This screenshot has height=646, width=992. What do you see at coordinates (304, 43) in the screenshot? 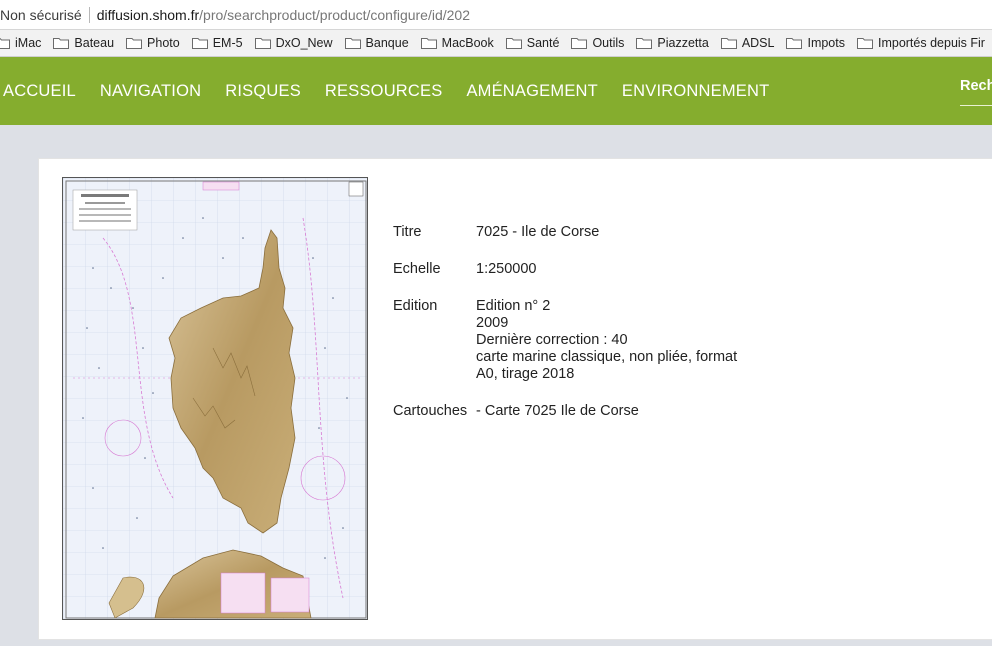
I see `bookmark-label: DxO_New` at bounding box center [304, 43].